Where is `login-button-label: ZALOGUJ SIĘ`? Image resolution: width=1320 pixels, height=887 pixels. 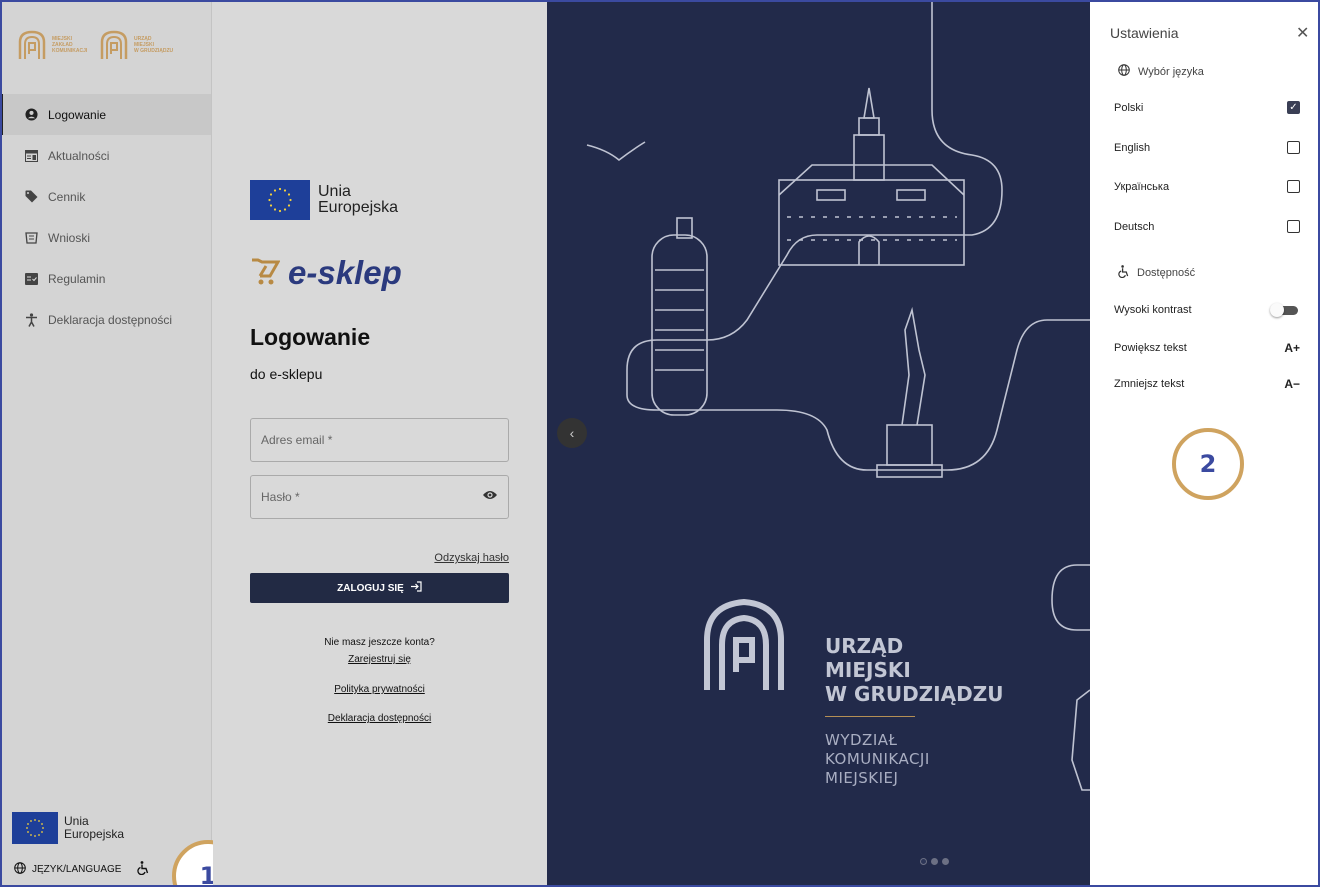 login-button-label: ZALOGUJ SIĘ is located at coordinates (370, 588).